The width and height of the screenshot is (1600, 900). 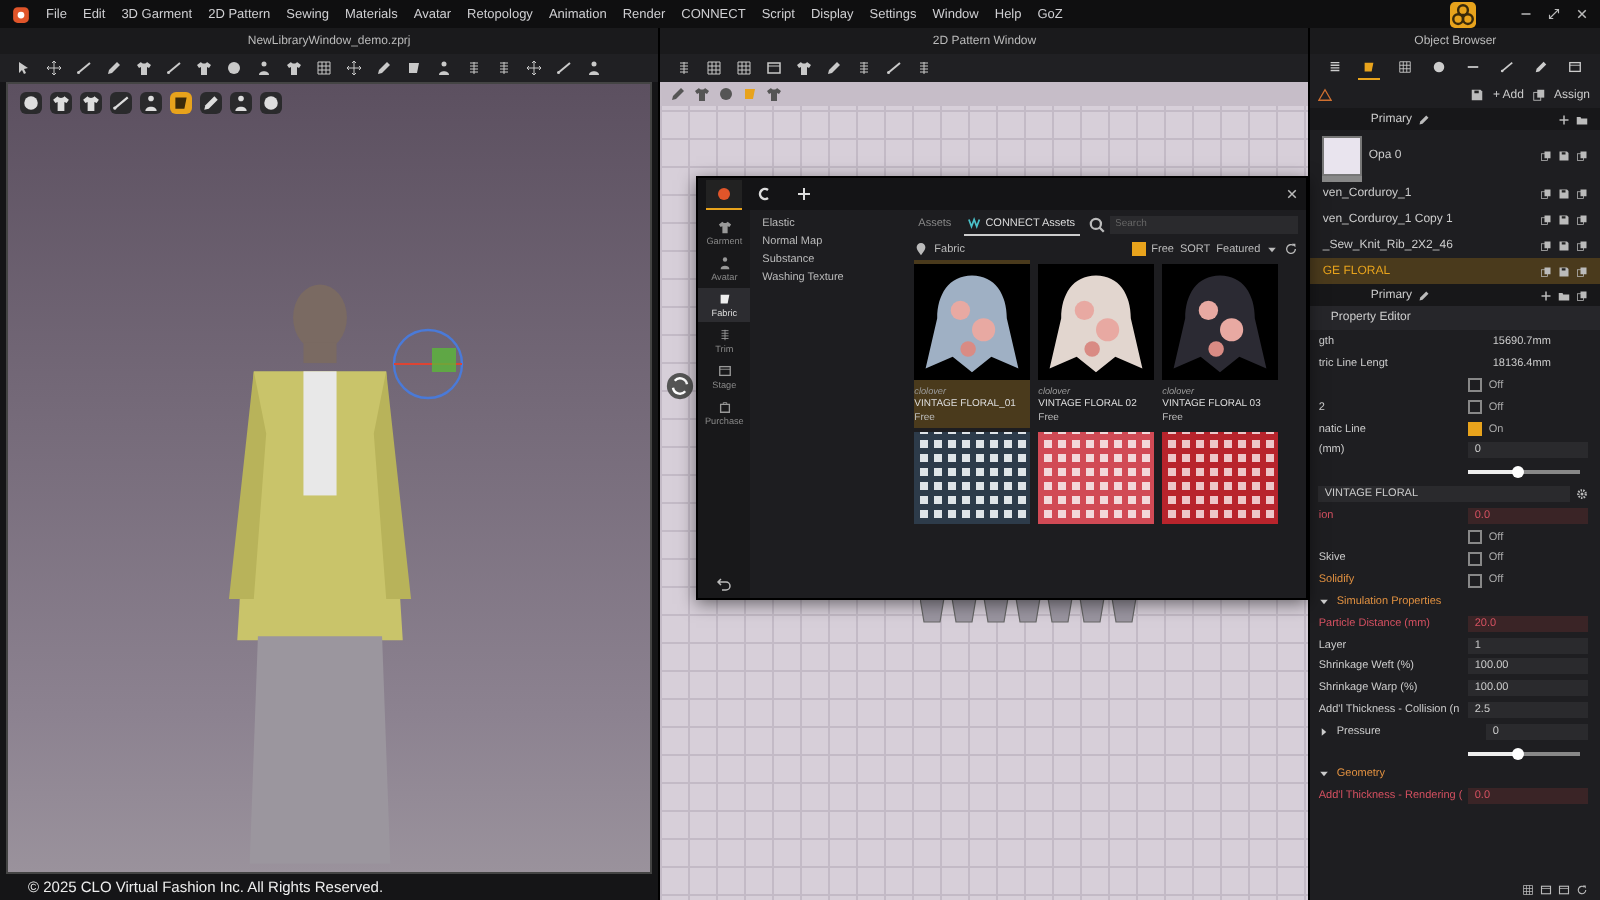 What do you see at coordinates (1554, 14) in the screenshot?
I see `expand-icon` at bounding box center [1554, 14].